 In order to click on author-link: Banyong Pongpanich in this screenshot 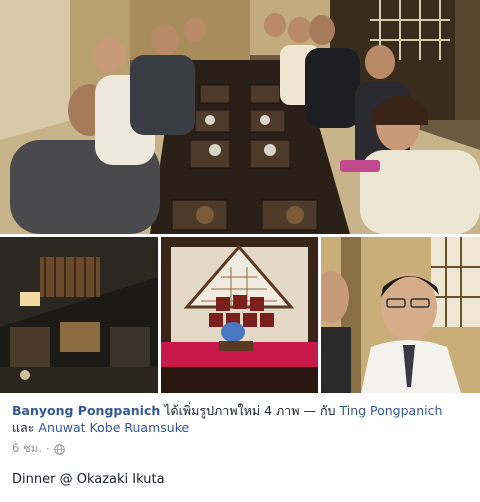, I will do `click(86, 410)`.